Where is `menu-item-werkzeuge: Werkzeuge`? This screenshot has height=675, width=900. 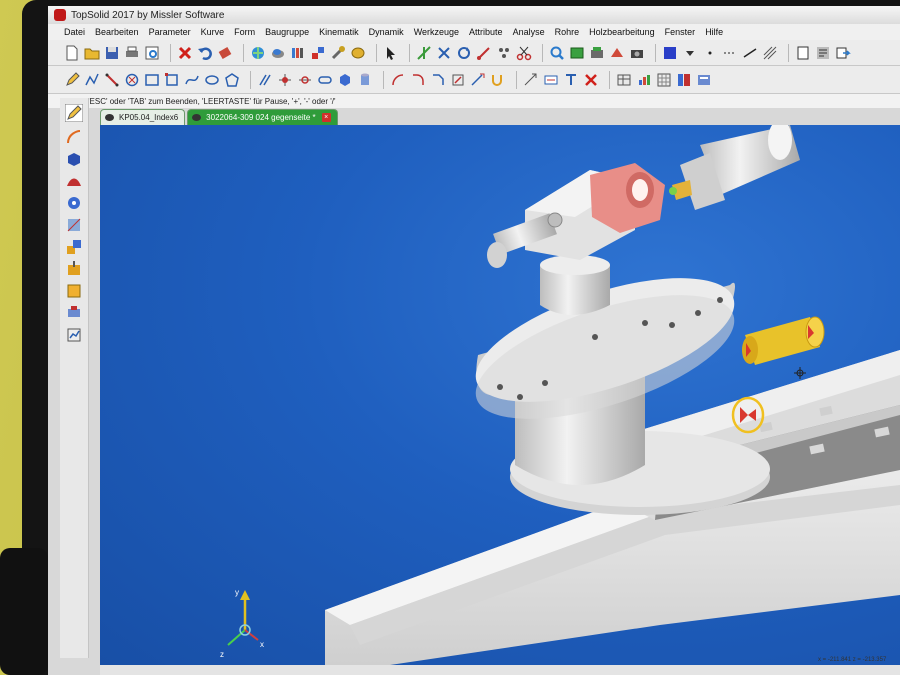
menu-item-werkzeuge: Werkzeuge is located at coordinates (436, 32).